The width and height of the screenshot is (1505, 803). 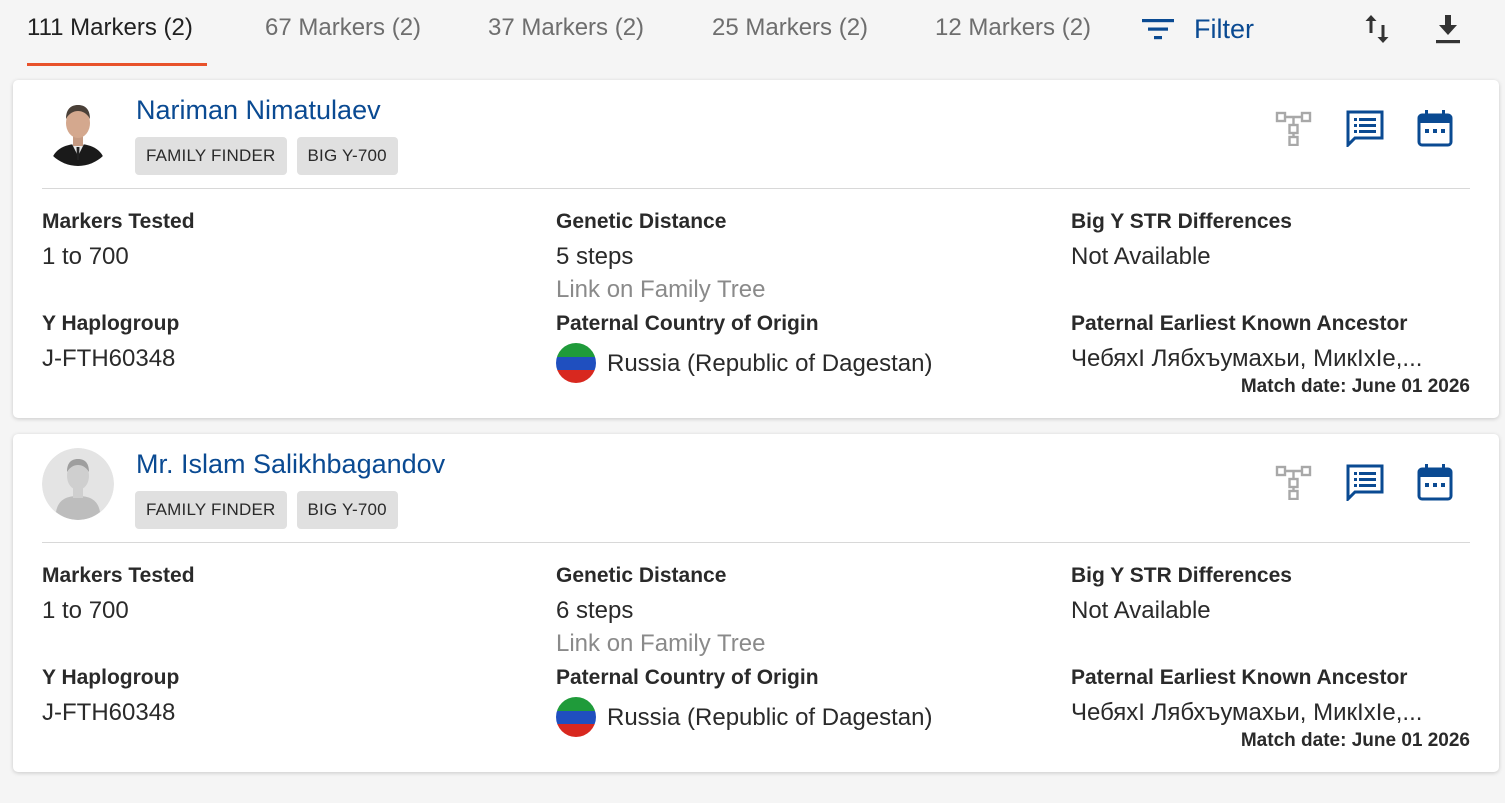 I want to click on genetic-distance-value: 6 steps, so click(x=595, y=610).